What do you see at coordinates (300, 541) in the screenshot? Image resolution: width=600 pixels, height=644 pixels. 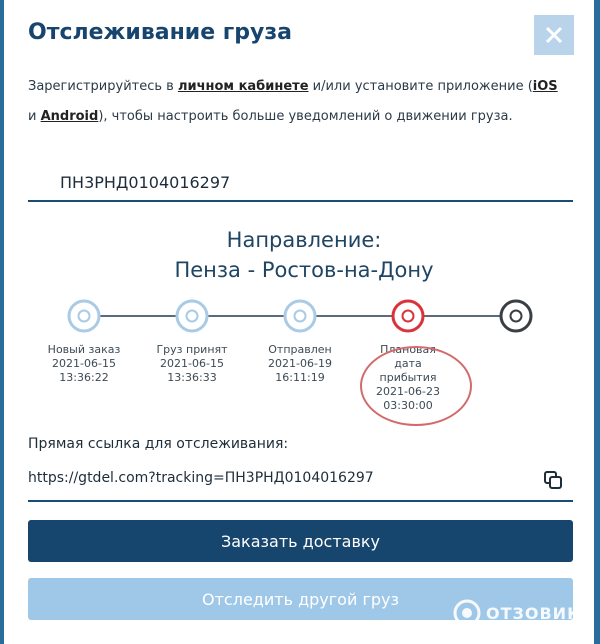 I see `order-delivery-button: Заказать доставку` at bounding box center [300, 541].